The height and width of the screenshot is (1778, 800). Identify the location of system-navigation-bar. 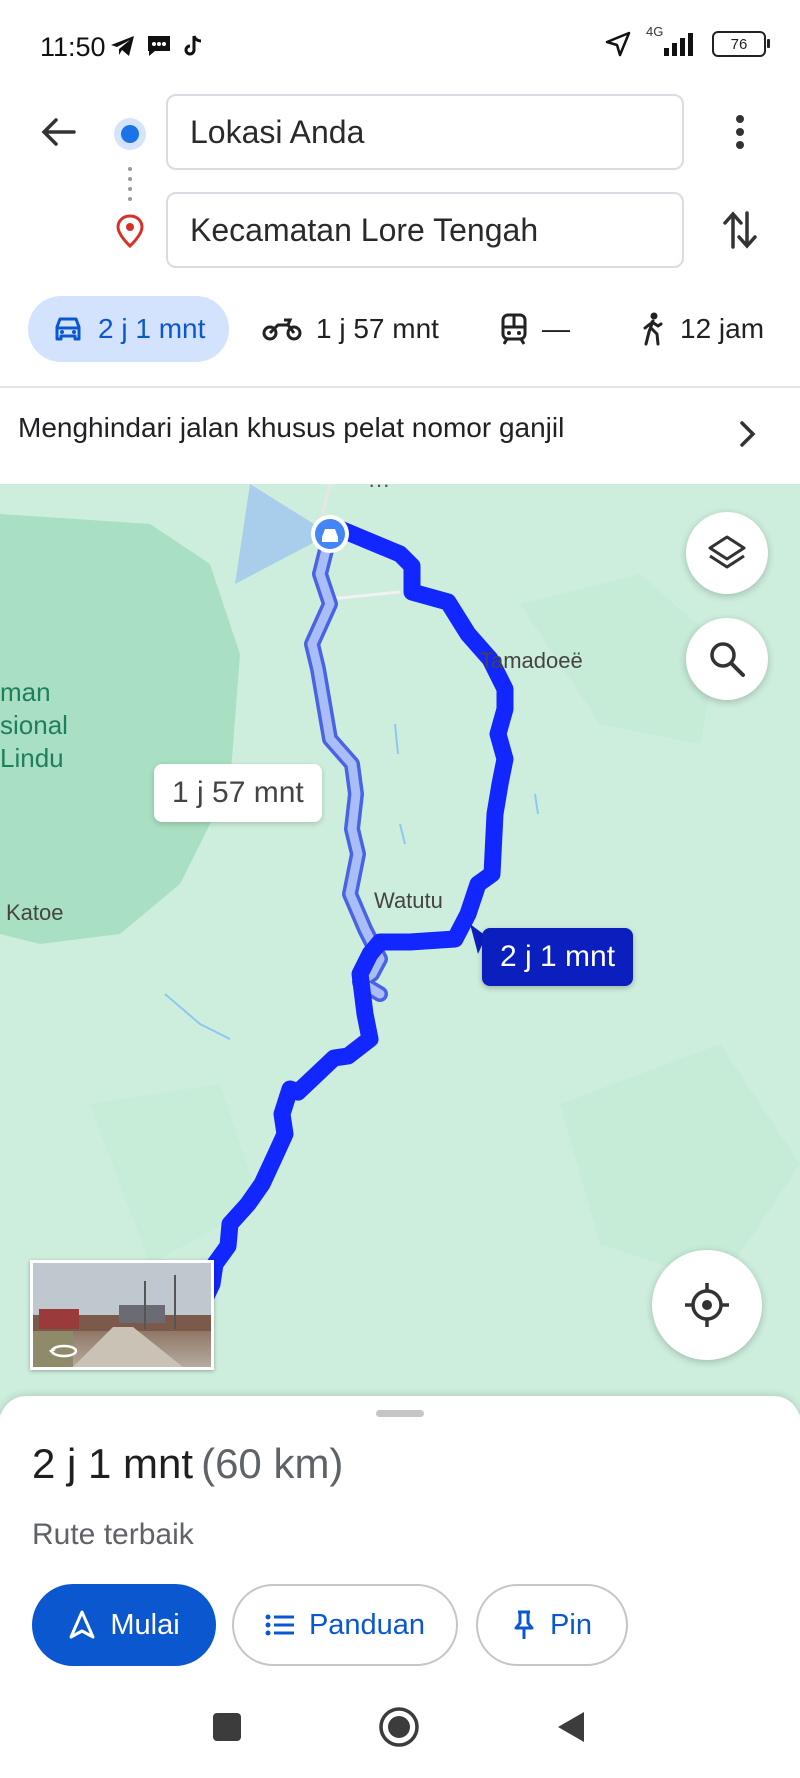
(400, 1734).